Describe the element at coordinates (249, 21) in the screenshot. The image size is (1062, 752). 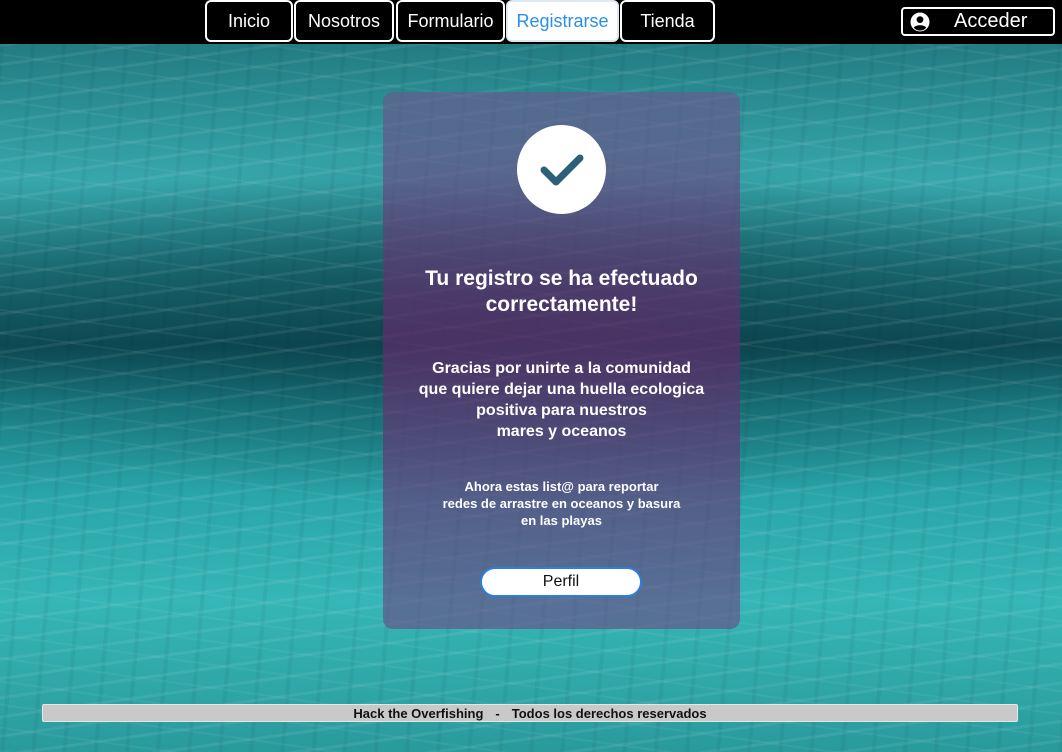
I see `nav-inicio: Inicio` at that location.